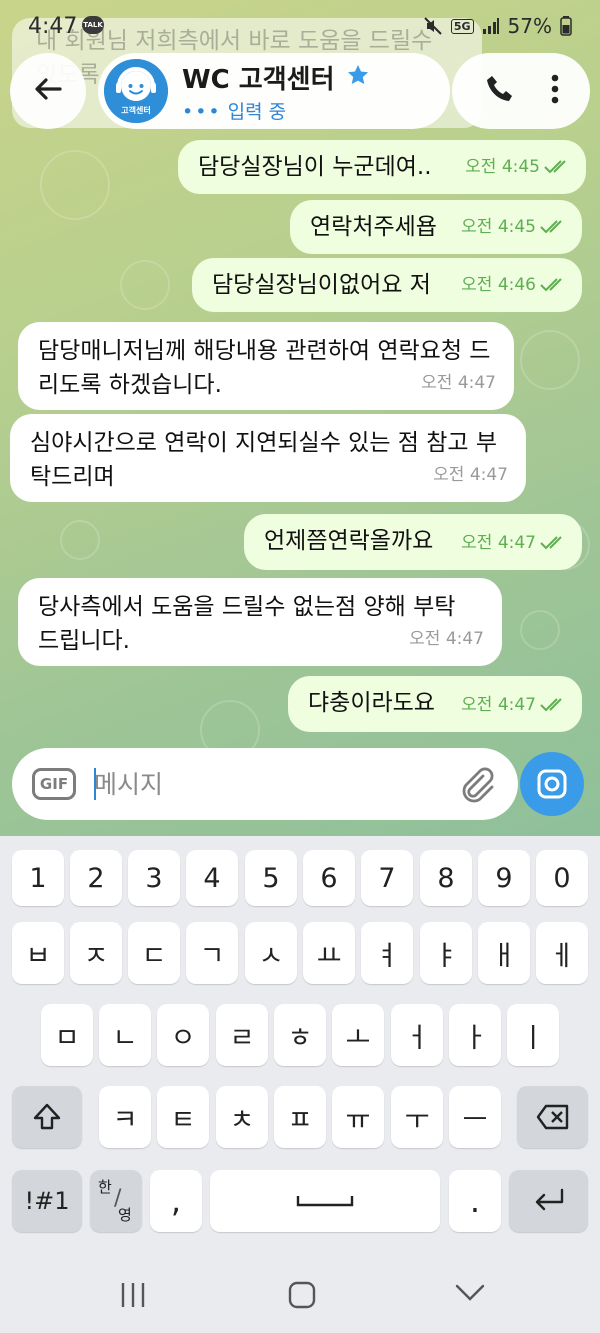 This screenshot has height=1333, width=600. Describe the element at coordinates (38, 953) in the screenshot. I see `key-b: ㅂ` at that location.